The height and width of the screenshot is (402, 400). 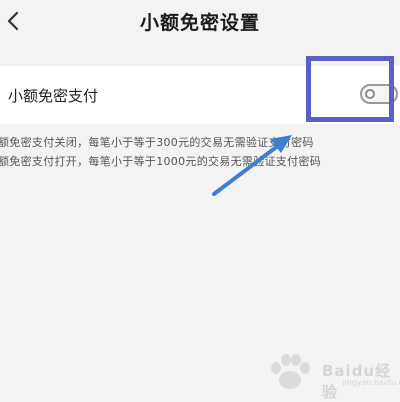 I want to click on description-line-off: 额免密支付关闭，每笔小于等于300元的交易无需验证支付密码, so click(x=157, y=142).